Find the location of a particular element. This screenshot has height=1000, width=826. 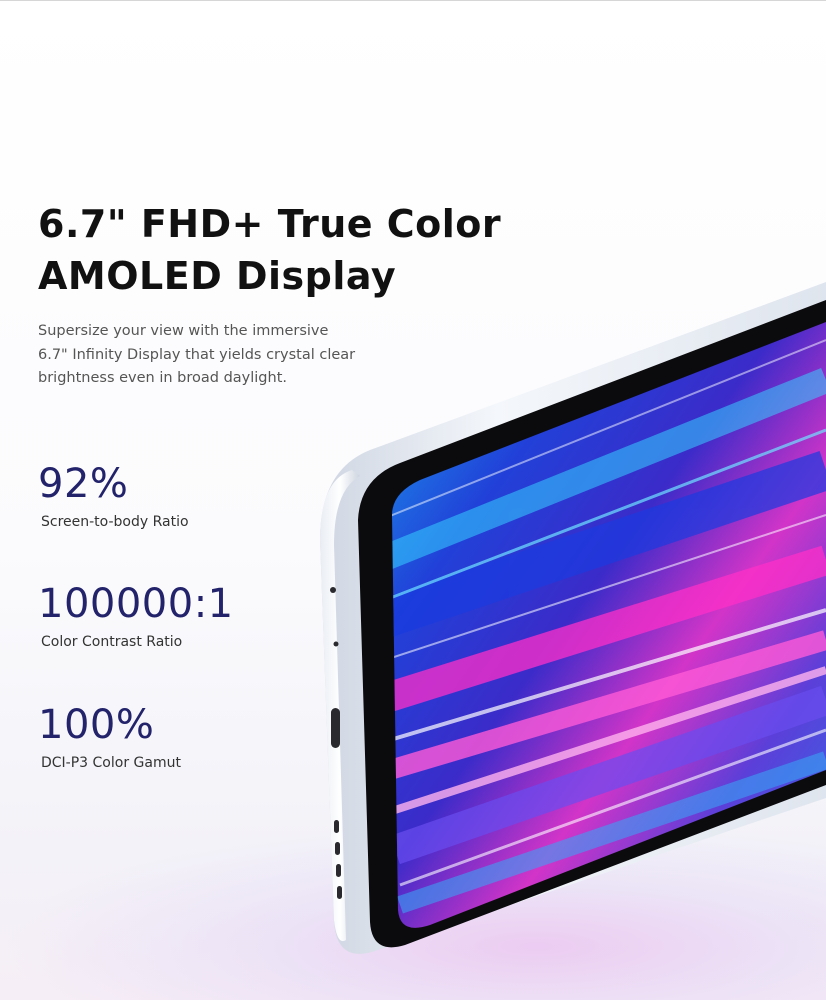

usb-port-icon is located at coordinates (335, 728).